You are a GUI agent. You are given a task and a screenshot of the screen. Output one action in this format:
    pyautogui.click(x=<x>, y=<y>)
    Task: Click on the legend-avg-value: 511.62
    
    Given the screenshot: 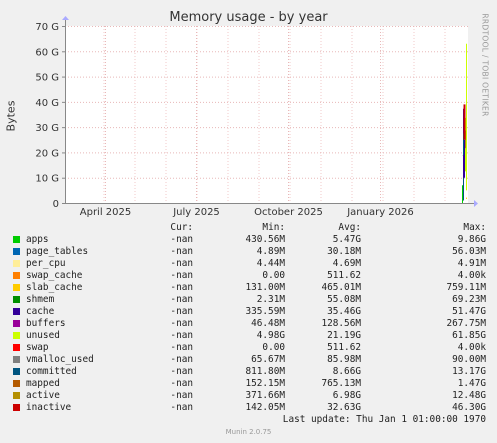 What is the action you would take?
    pyautogui.click(x=344, y=347)
    